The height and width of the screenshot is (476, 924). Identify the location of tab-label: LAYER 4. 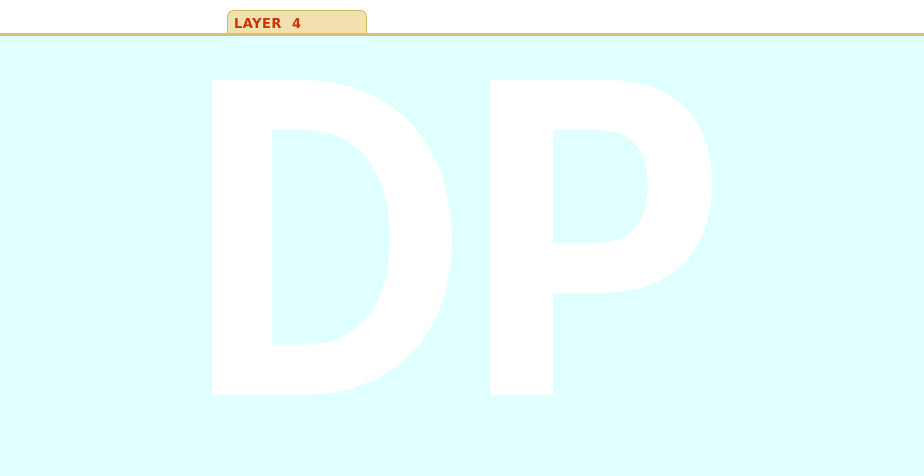
(268, 24).